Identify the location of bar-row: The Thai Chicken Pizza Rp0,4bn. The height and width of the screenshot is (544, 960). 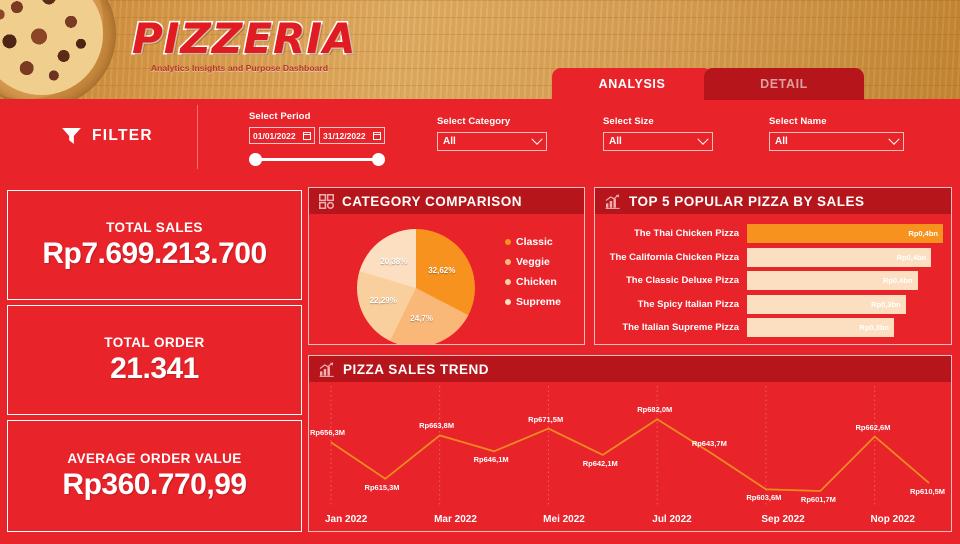
(769, 233).